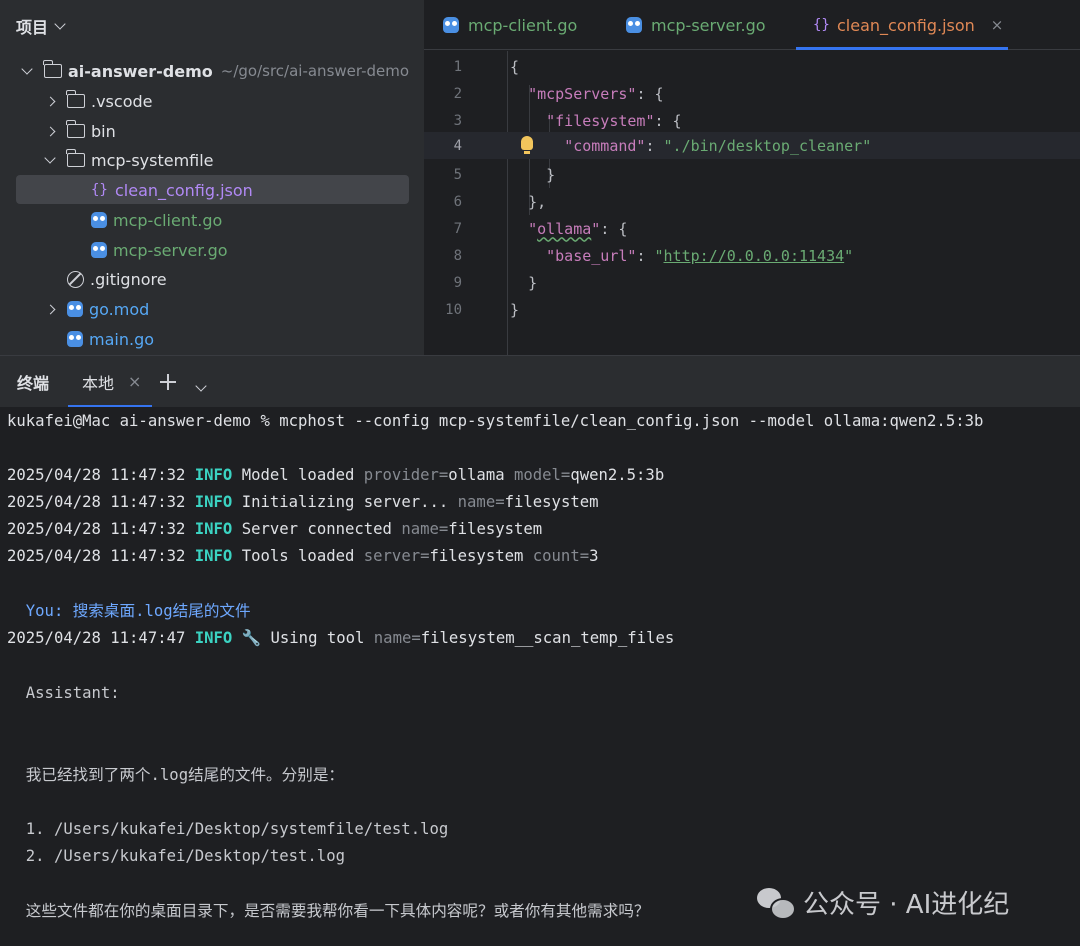 This screenshot has height=946, width=1080. I want to click on code-text: {, so click(515, 66).